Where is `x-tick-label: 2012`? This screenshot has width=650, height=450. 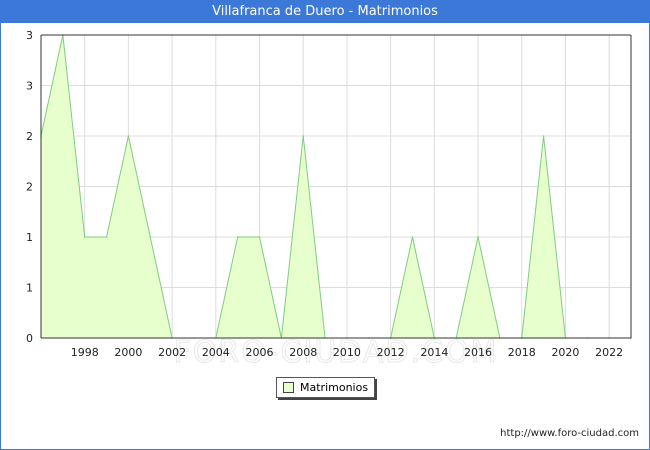 x-tick-label: 2012 is located at coordinates (391, 352).